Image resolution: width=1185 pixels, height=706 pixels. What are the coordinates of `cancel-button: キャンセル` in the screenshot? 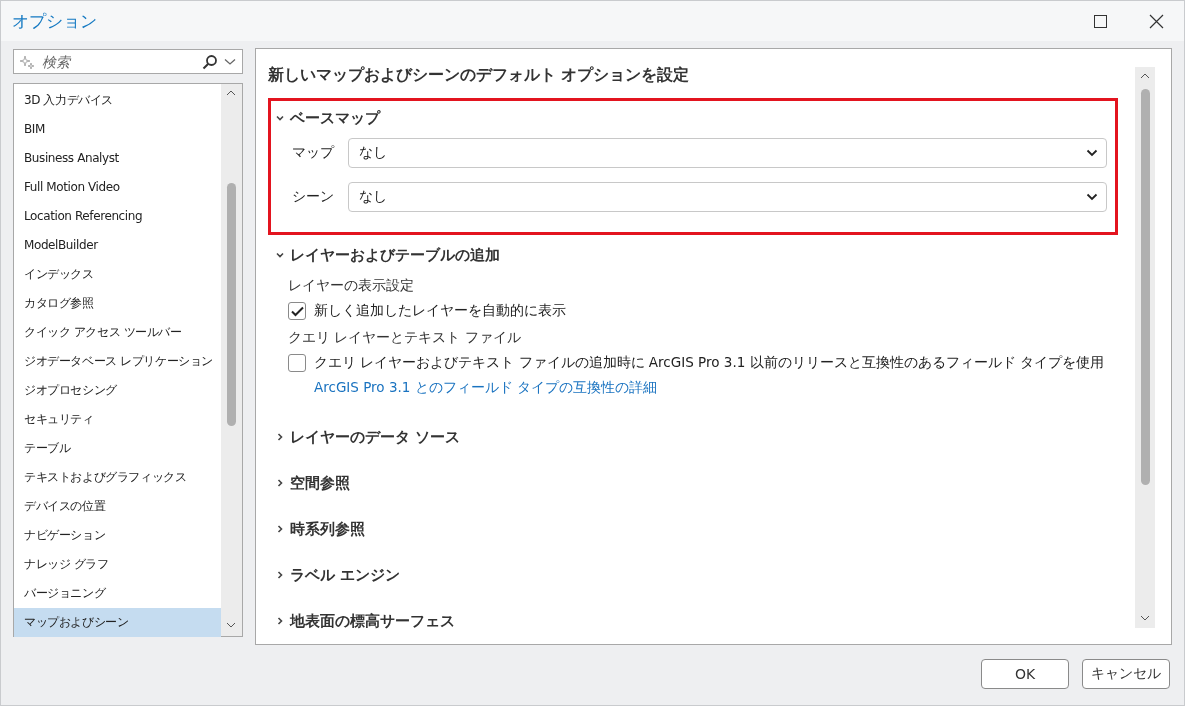 It's located at (1126, 673).